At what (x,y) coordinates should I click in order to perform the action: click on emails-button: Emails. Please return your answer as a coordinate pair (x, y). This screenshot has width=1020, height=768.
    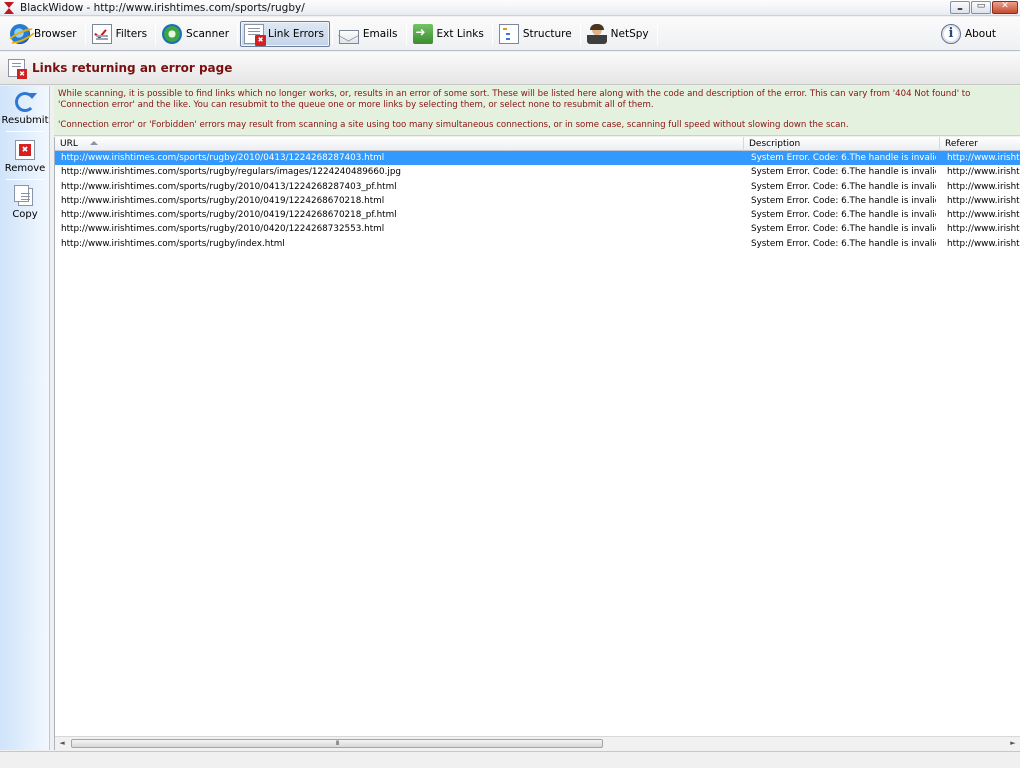
    Looking at the image, I should click on (369, 34).